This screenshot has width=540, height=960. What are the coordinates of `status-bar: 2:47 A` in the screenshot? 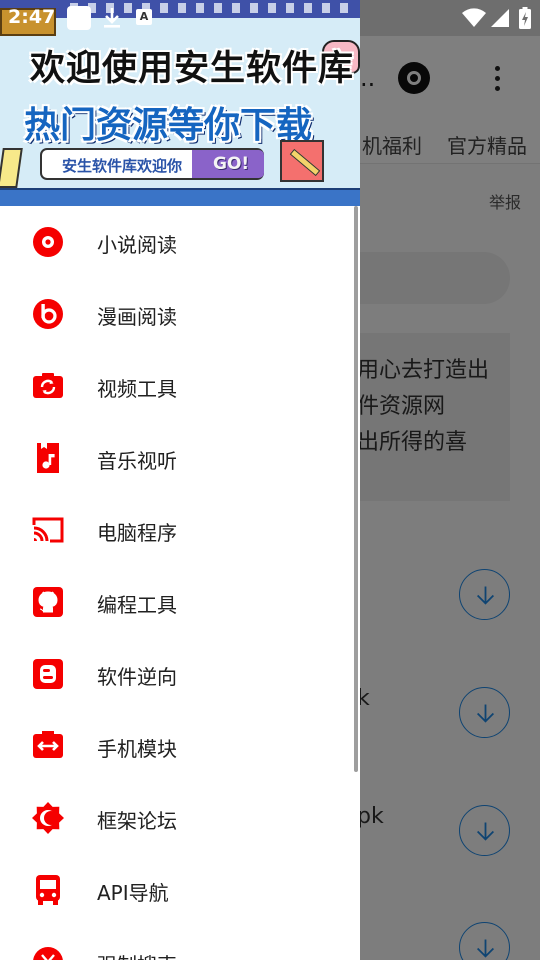 It's located at (270, 18).